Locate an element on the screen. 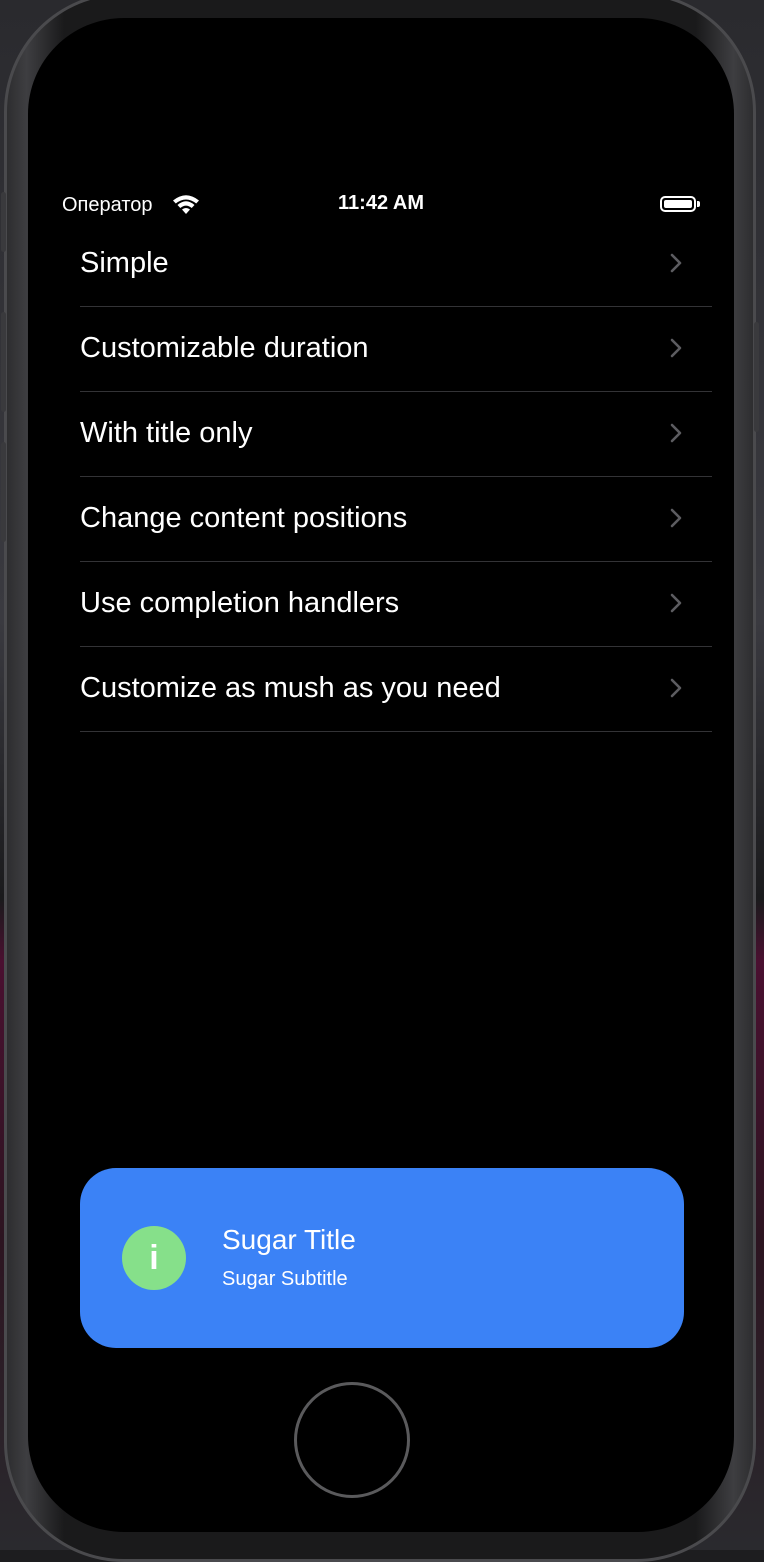 The height and width of the screenshot is (1562, 764). list-item-label: Change content positions is located at coordinates (244, 518).